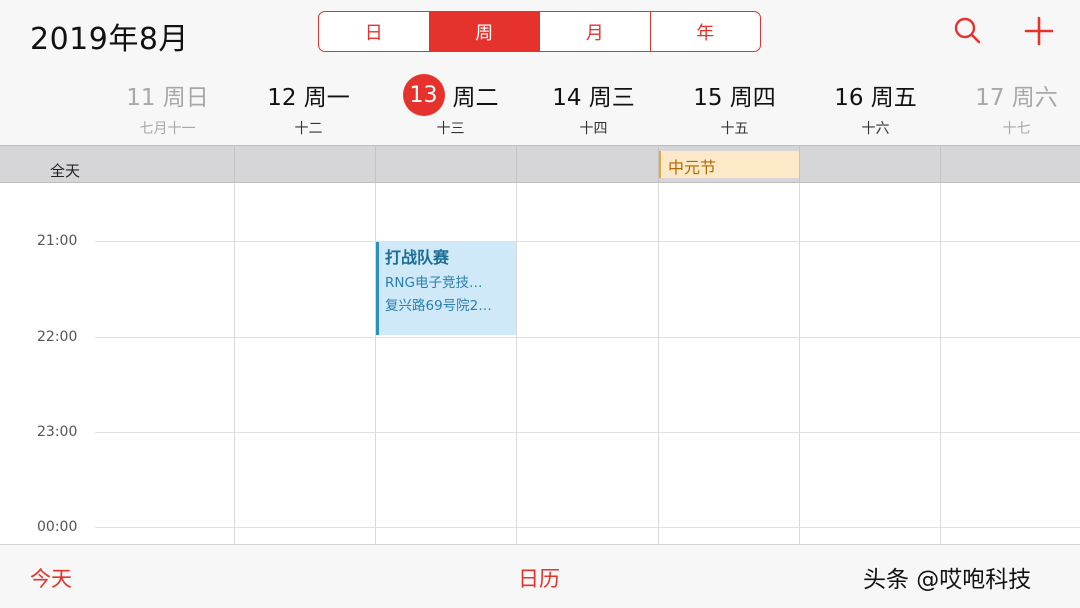 The width and height of the screenshot is (1080, 608). I want to click on day-header-sun: 11 周日 七月十一, so click(167, 108).